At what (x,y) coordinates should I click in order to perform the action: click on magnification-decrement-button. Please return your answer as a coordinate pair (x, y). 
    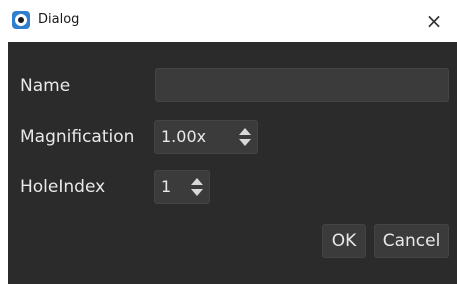
    Looking at the image, I should click on (245, 142).